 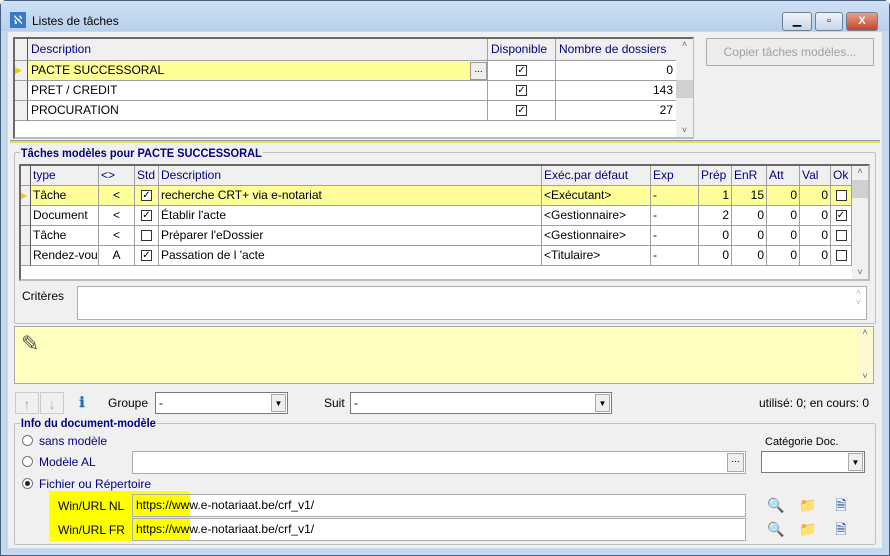 What do you see at coordinates (95, 484) in the screenshot?
I see `fichier-label: Fichier ou Répertoire` at bounding box center [95, 484].